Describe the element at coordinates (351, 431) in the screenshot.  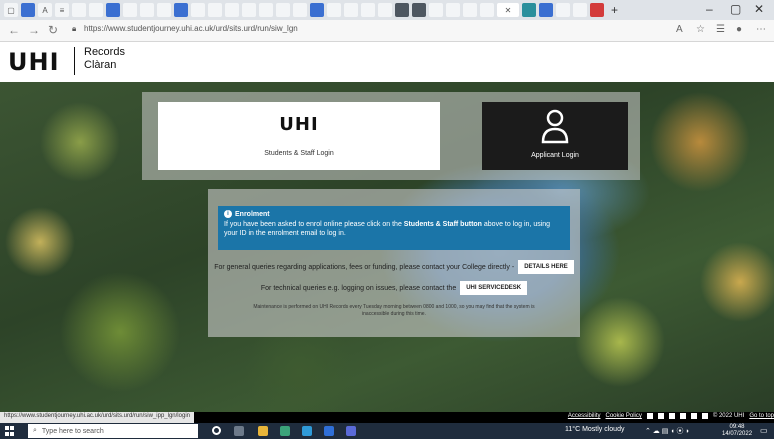
I see `app-icon` at that location.